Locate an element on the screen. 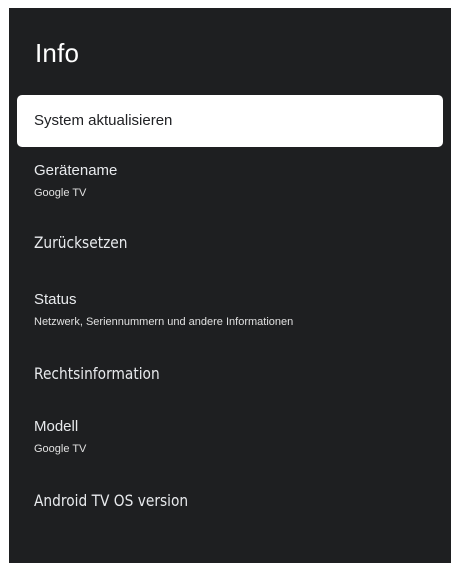 The image size is (459, 570). menu-item-android-tv-os-version: Android TV OS version is located at coordinates (230, 505).